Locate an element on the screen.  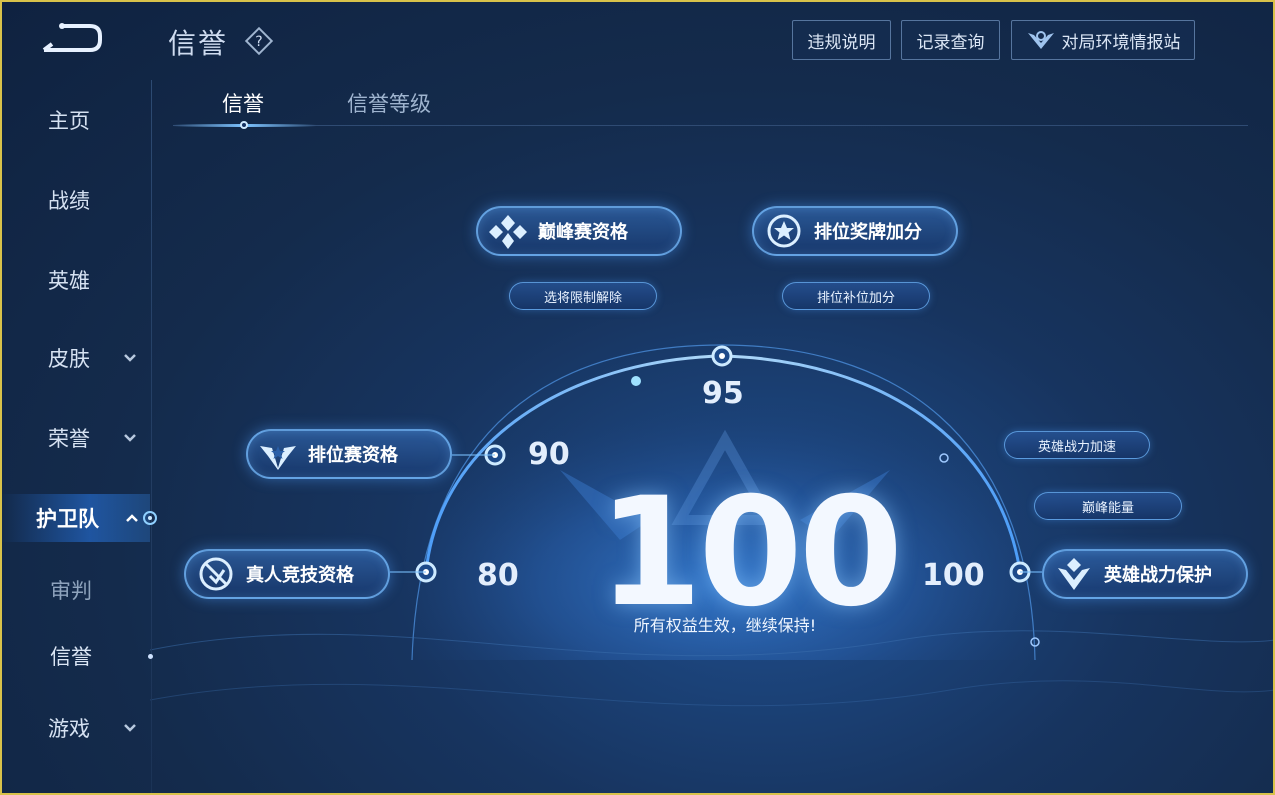
peak-diamond-icon is located at coordinates (508, 232).